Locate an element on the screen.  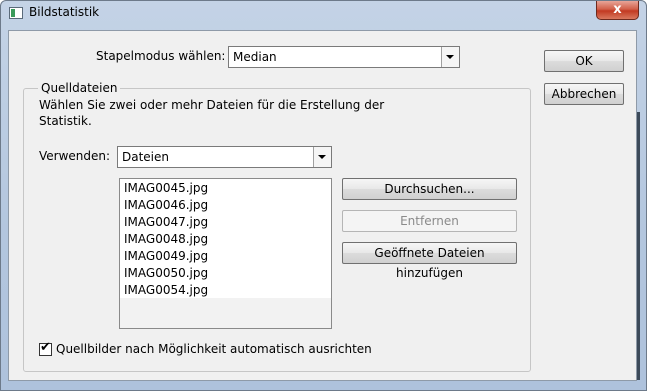
close-button: x is located at coordinates (617, 10).